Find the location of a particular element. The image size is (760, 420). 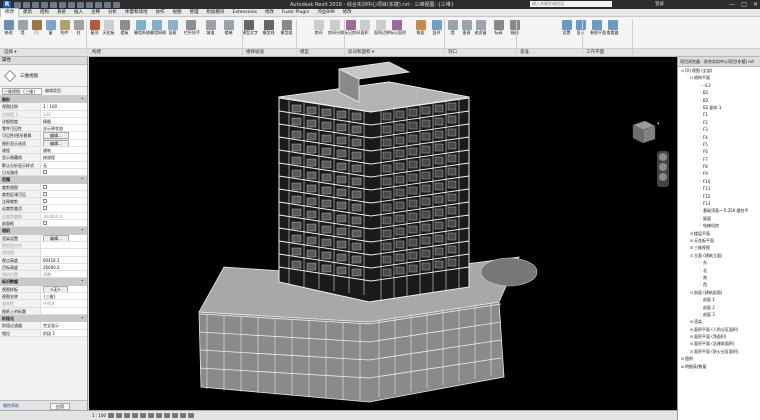

browser-node: ⊞图例 is located at coordinates (719, 358).